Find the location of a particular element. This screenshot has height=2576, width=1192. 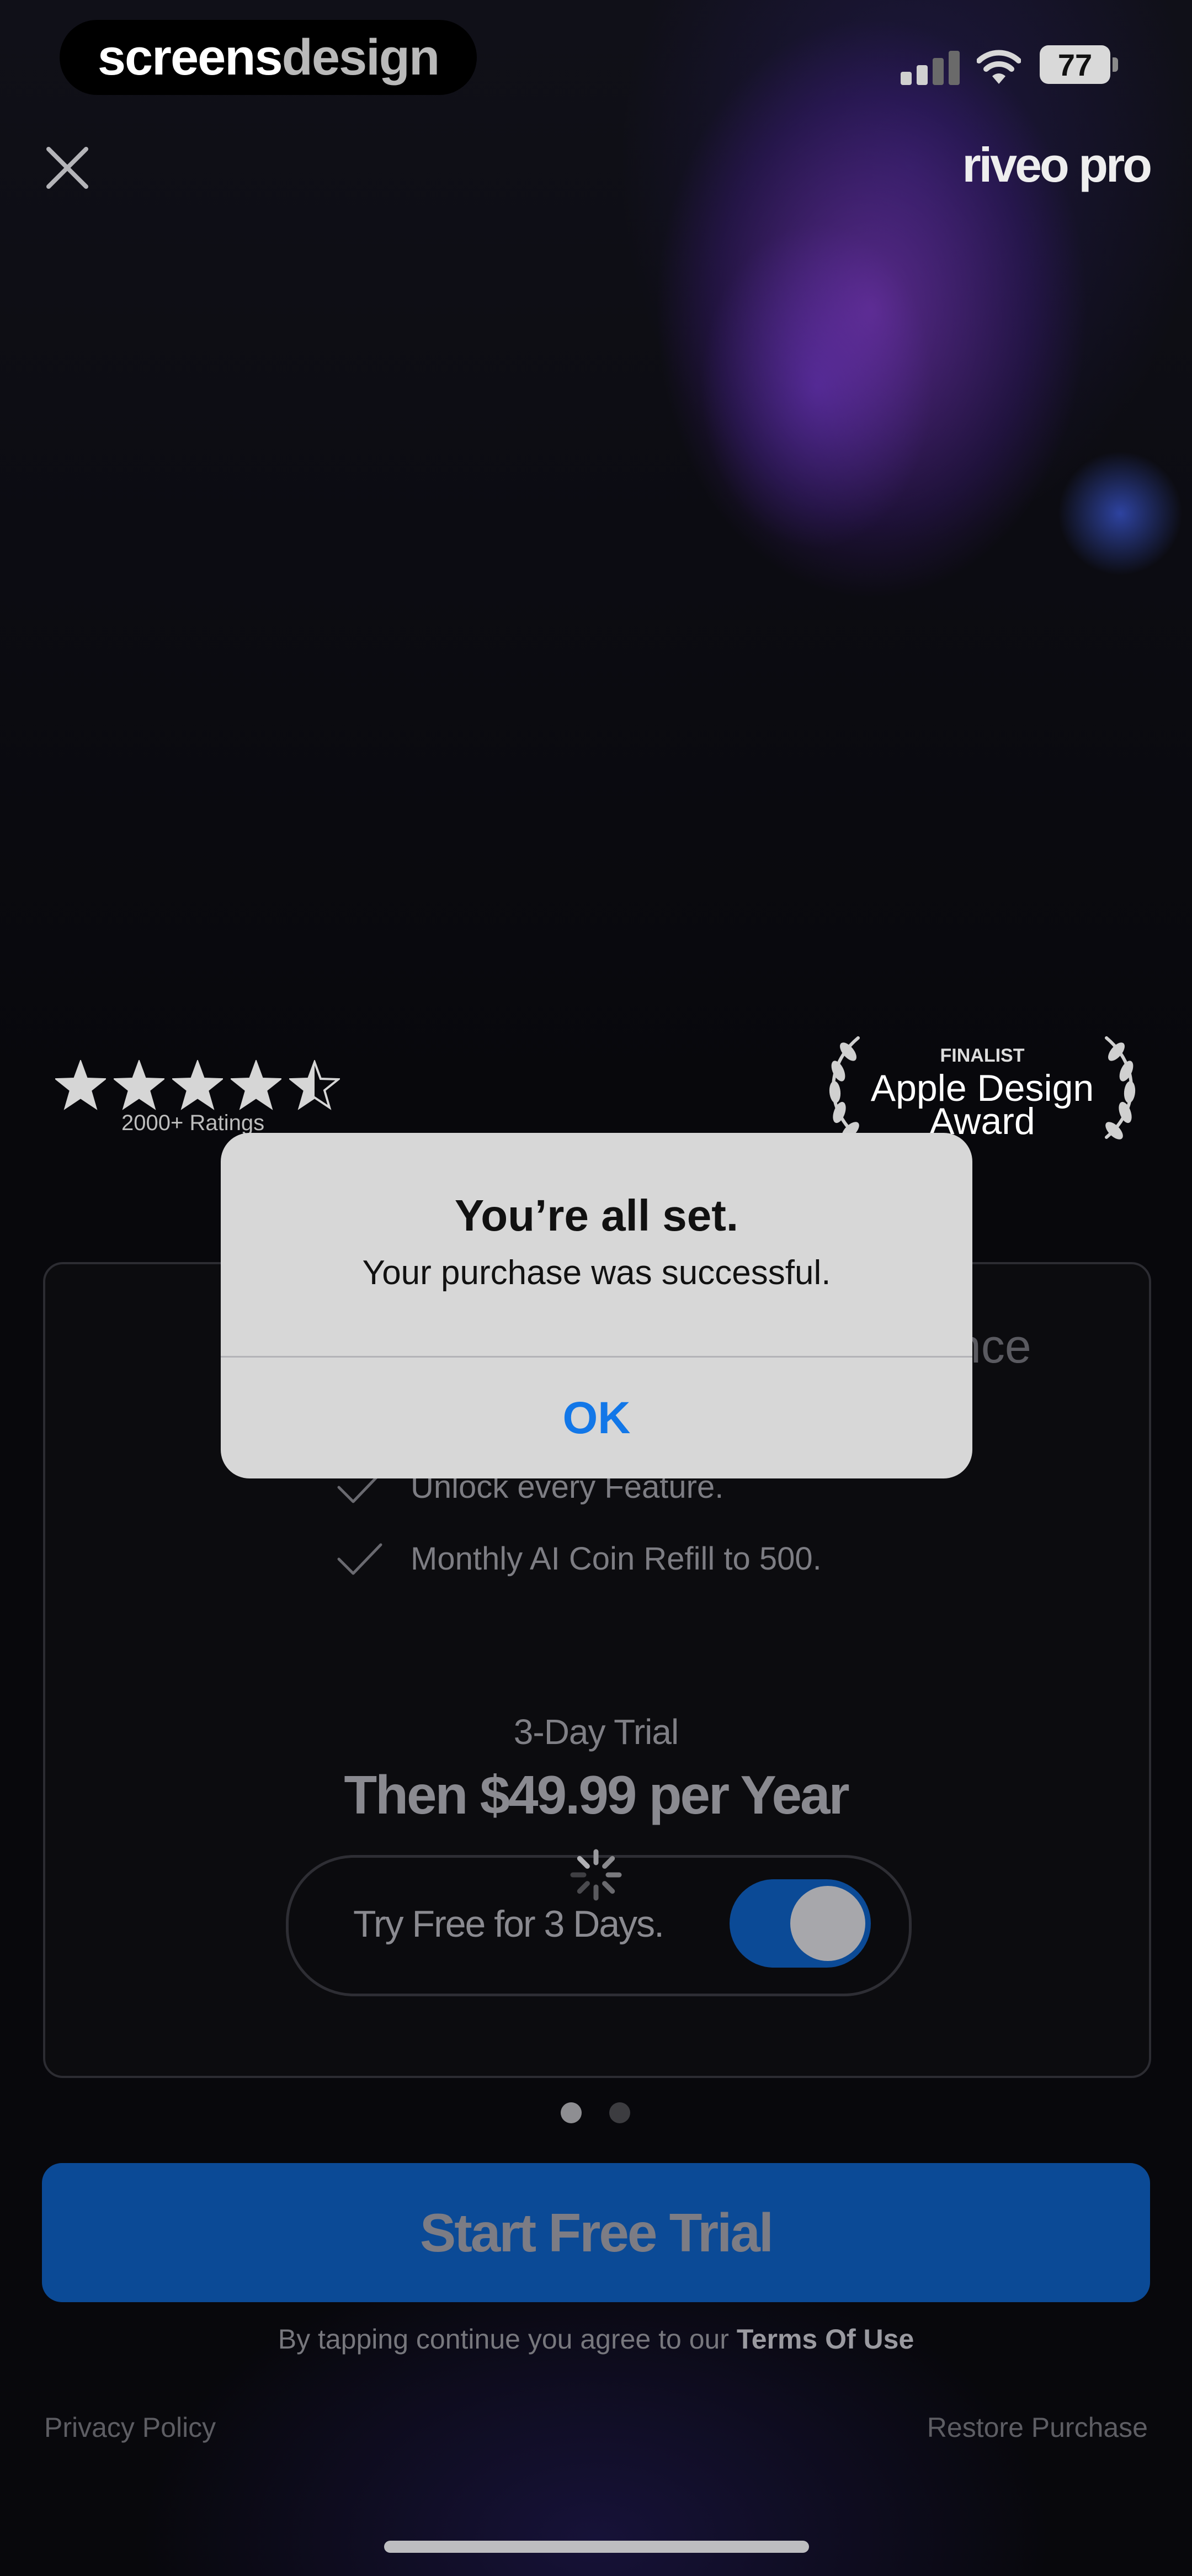

feature-label: Monthly AI Coin Refill to 500. is located at coordinates (616, 1559).